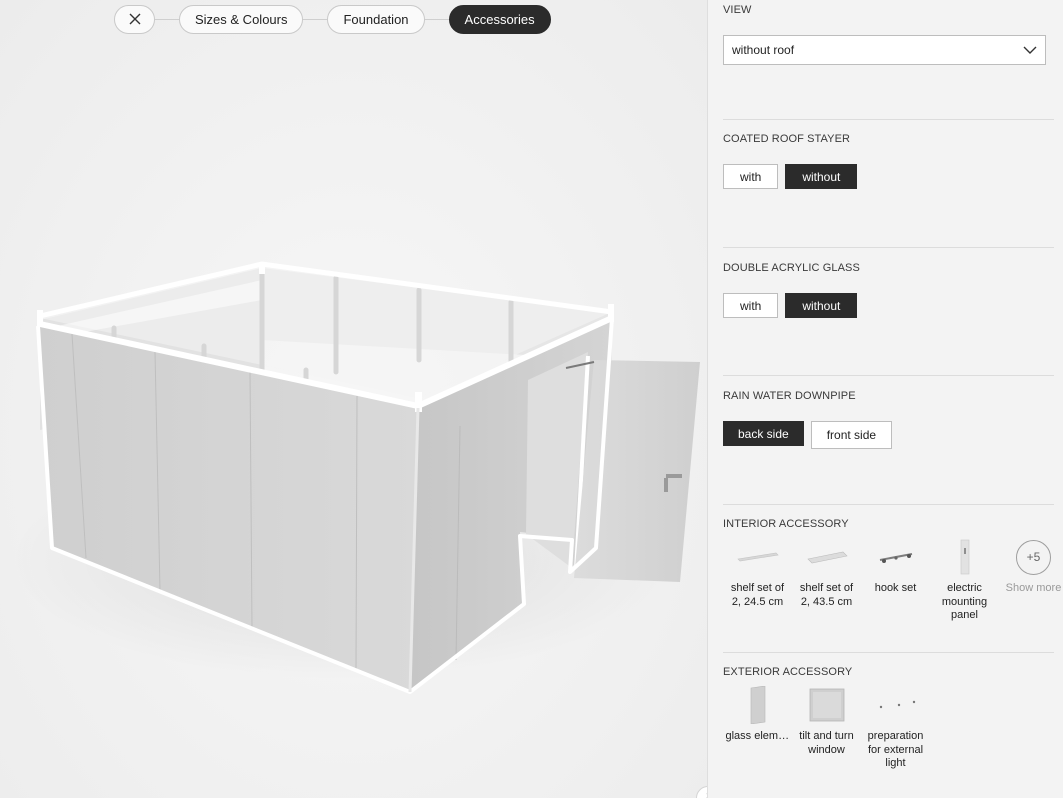  I want to click on double-acrylic-glass-title: DOUBLE ACRYLIC GLASS, so click(791, 268).